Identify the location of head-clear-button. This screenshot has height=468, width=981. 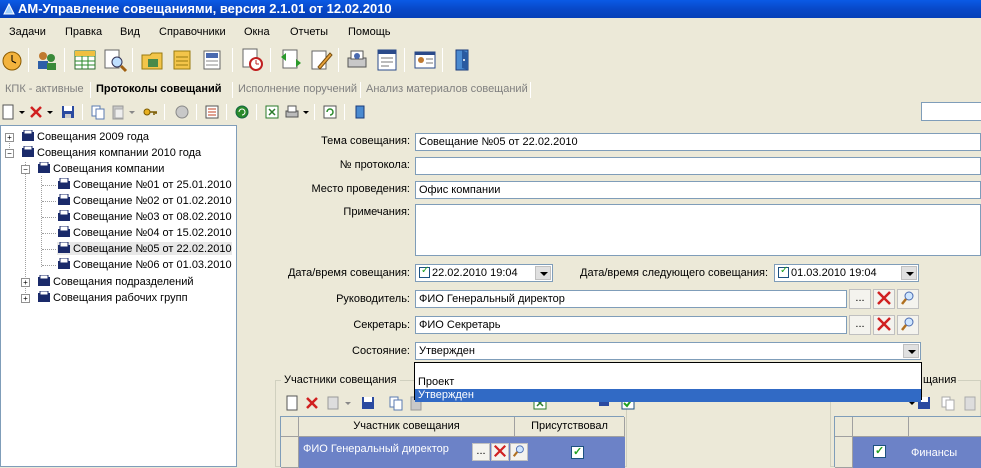
(884, 299).